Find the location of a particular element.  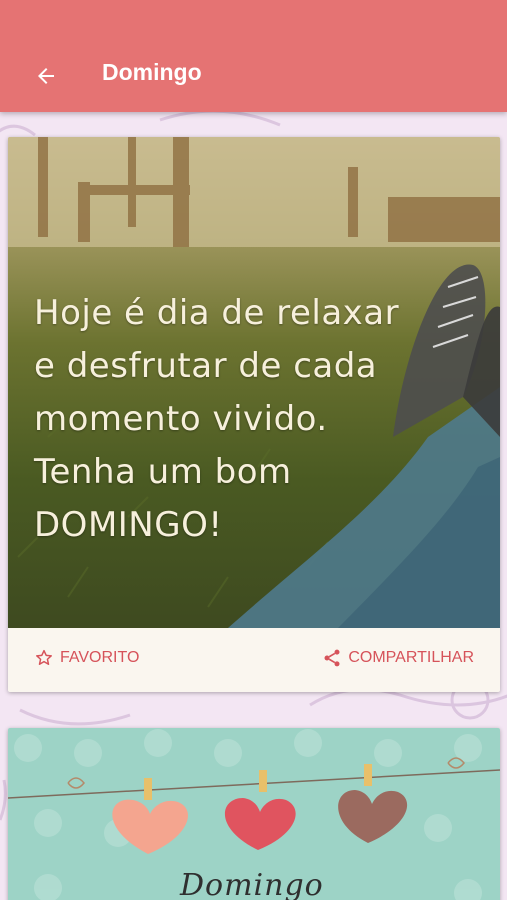

arrow-left-icon is located at coordinates (46, 76).